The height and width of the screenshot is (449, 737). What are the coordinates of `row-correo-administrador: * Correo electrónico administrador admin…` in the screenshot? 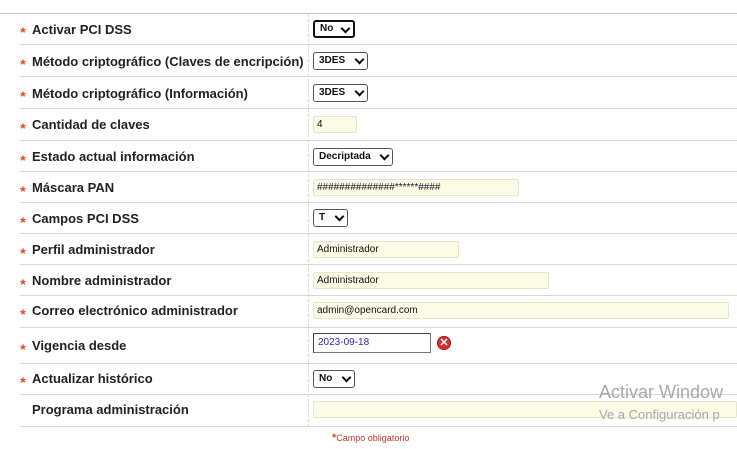 It's located at (368, 312).